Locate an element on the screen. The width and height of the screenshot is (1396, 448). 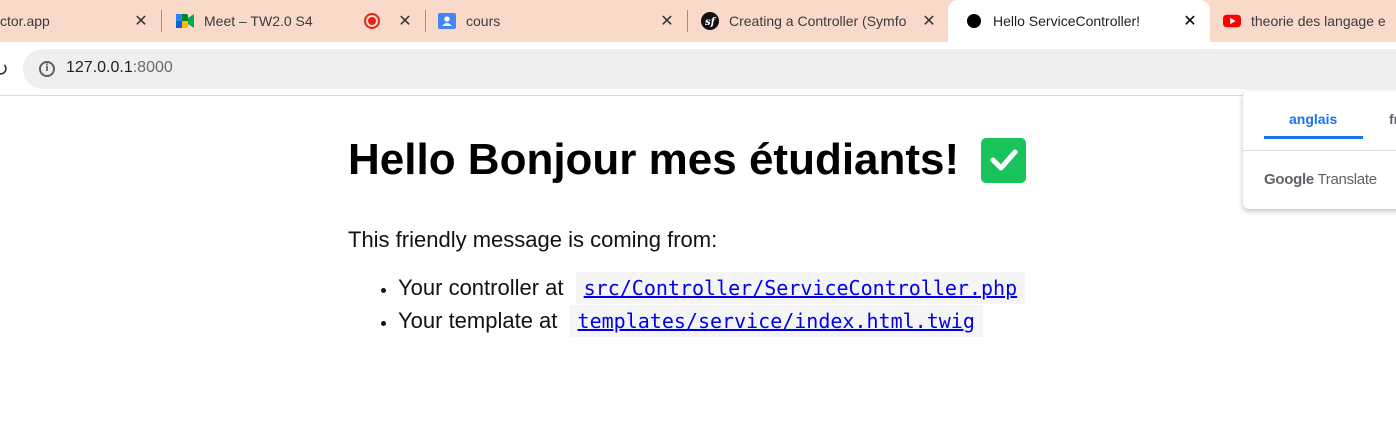
template-file-link: templates/service/index.html.twig is located at coordinates (776, 321).